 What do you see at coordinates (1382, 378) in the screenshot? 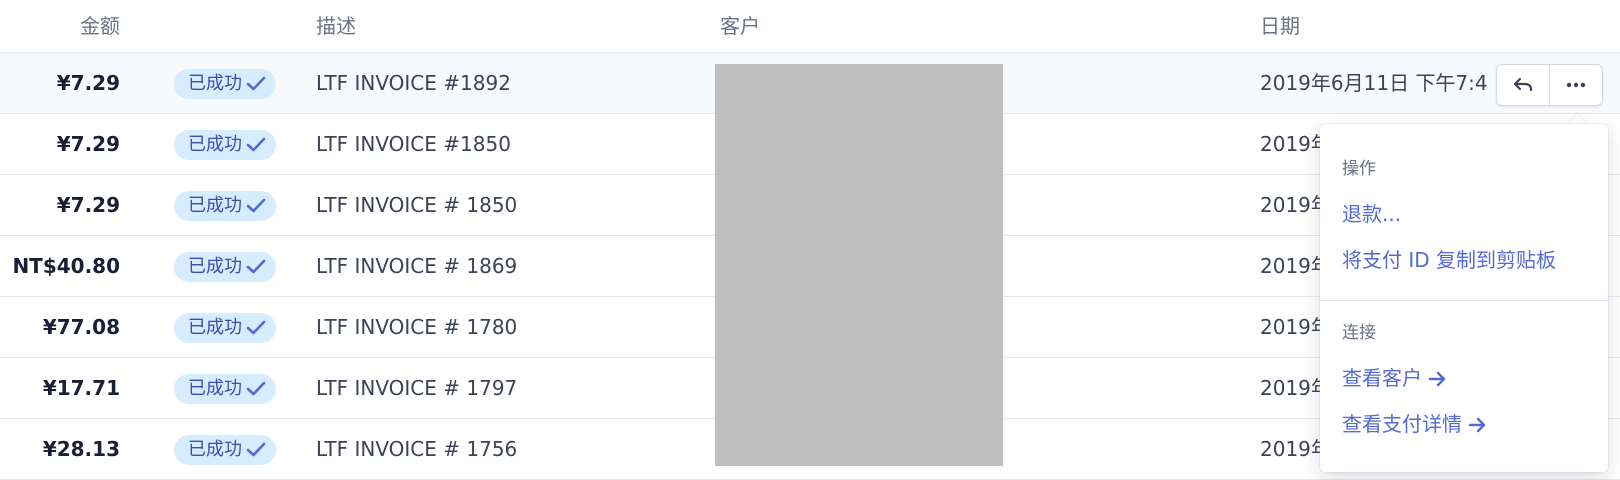
I see `menu-item-view-customer-label: 查看客户` at bounding box center [1382, 378].